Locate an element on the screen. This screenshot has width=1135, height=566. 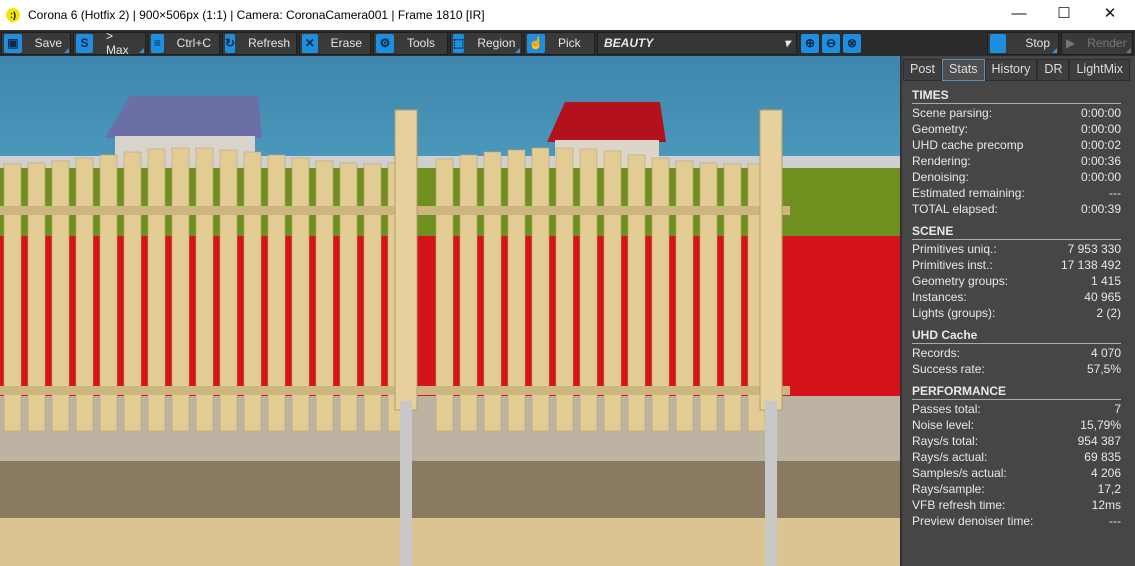
zoom-in-icon: ⊕ is located at coordinates (810, 43).